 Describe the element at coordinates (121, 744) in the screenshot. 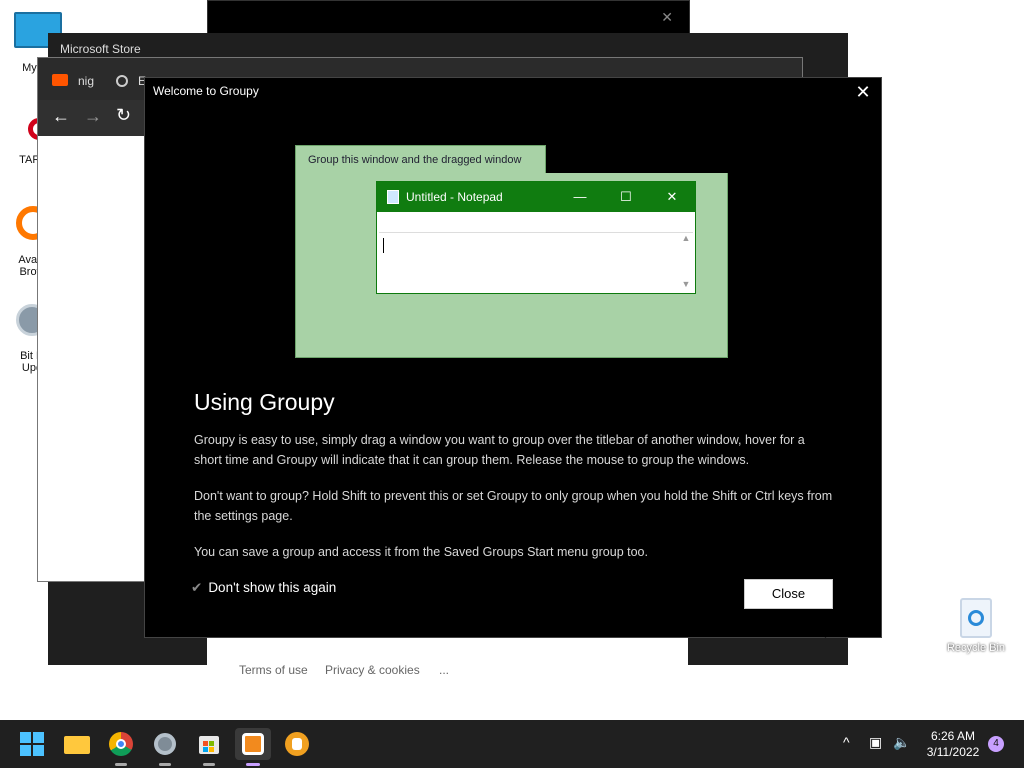

I see `chrome-icon` at that location.